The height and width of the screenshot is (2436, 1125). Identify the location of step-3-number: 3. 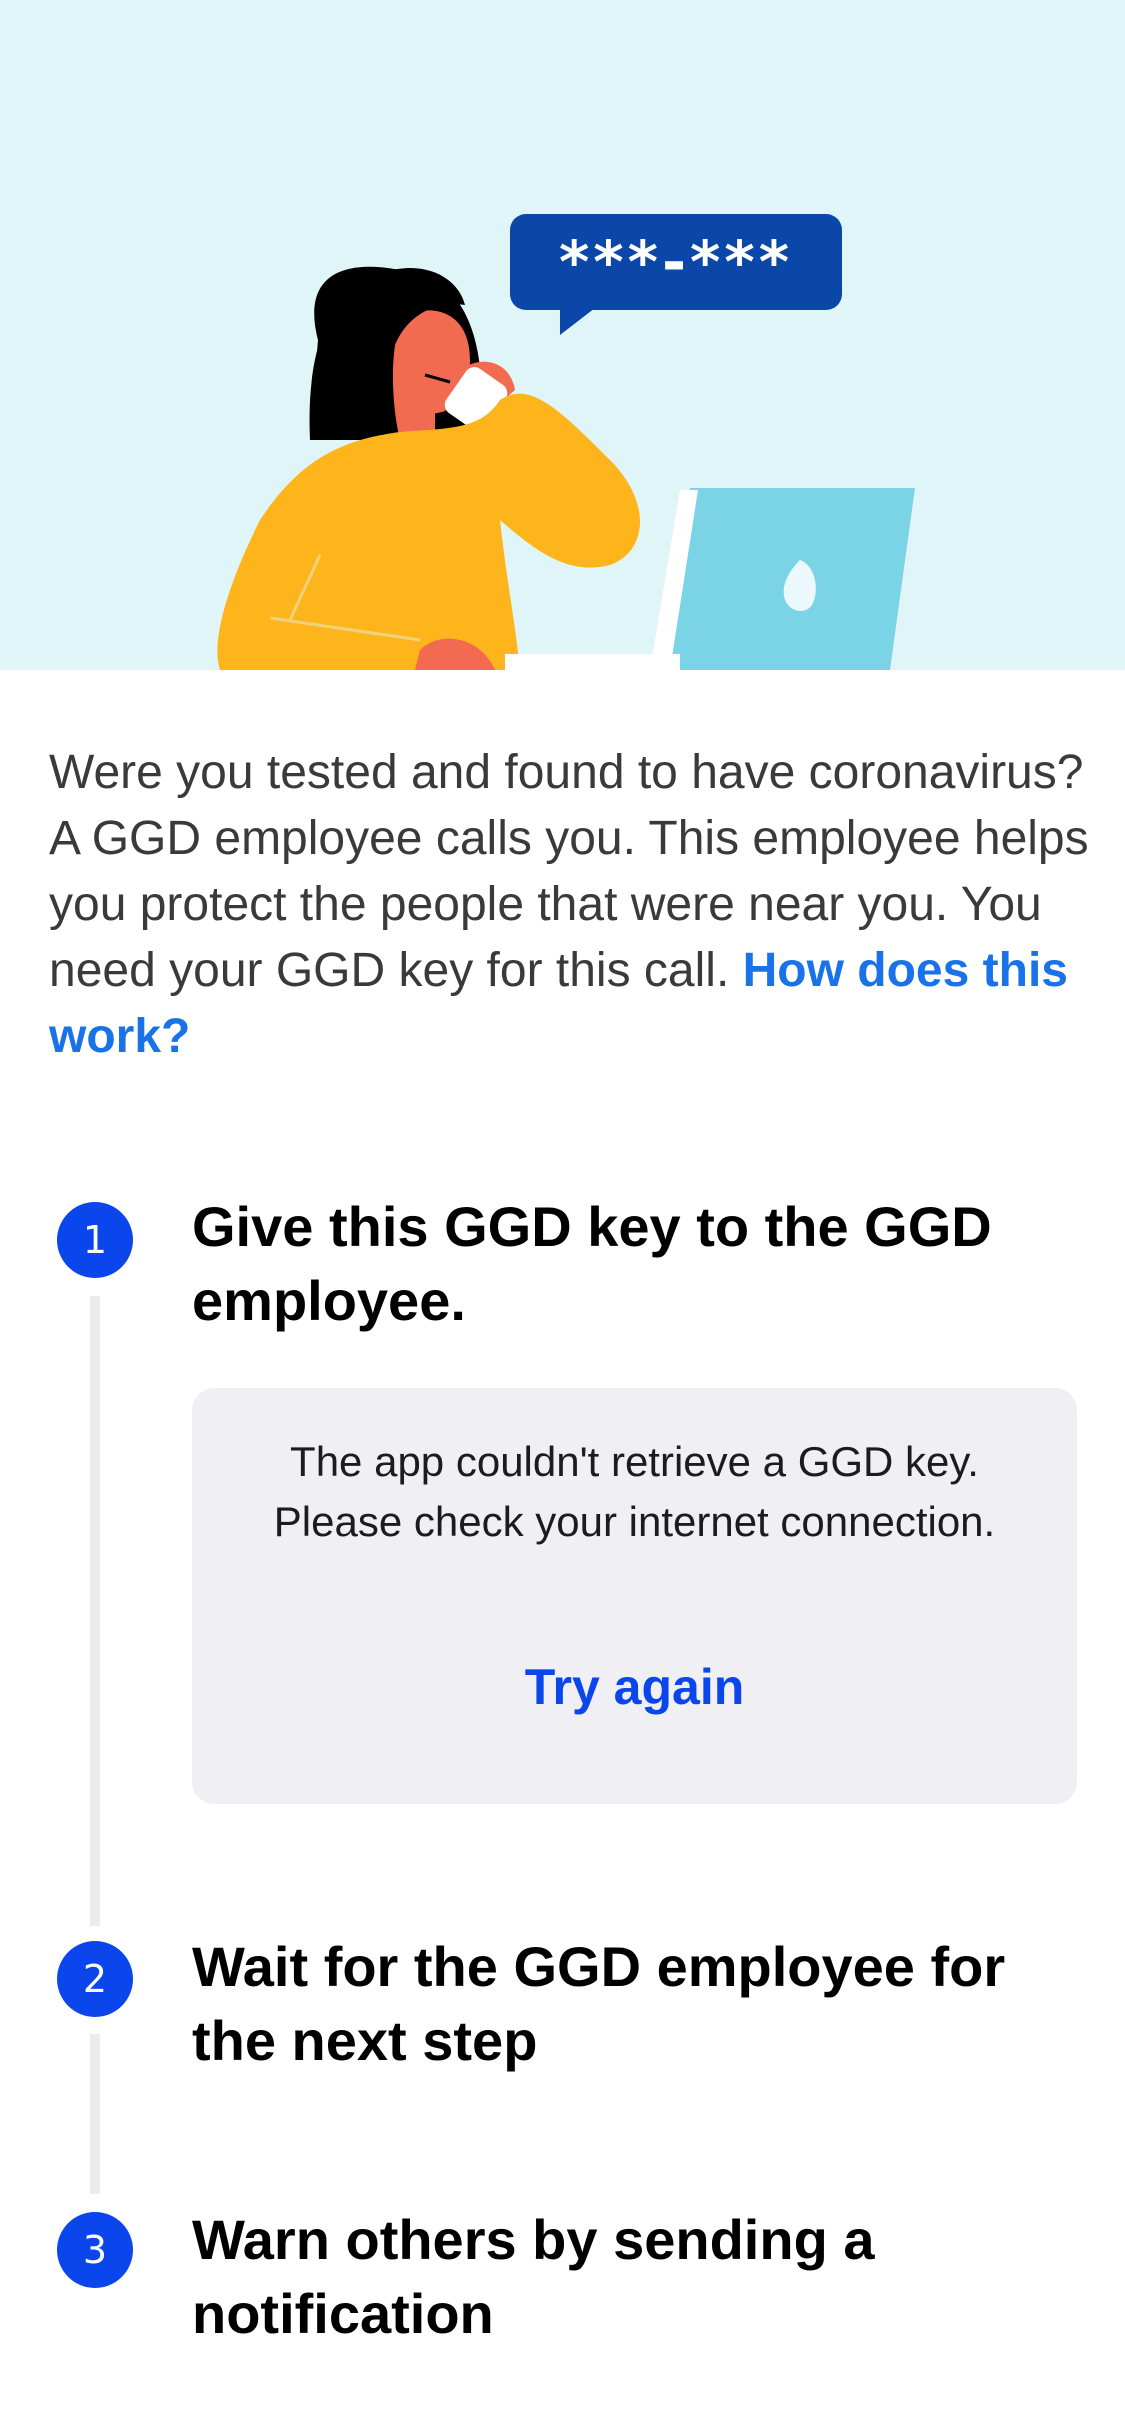
(95, 2250).